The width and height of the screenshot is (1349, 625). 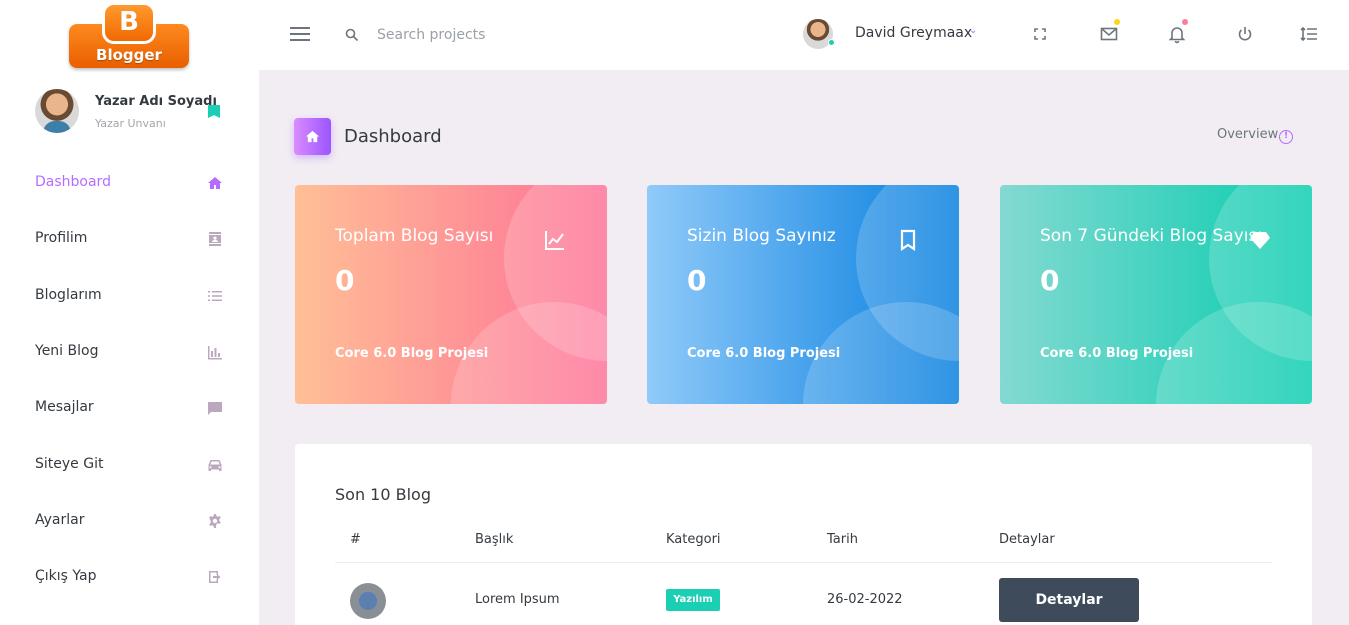 I want to click on avatar, so click(x=57, y=111).